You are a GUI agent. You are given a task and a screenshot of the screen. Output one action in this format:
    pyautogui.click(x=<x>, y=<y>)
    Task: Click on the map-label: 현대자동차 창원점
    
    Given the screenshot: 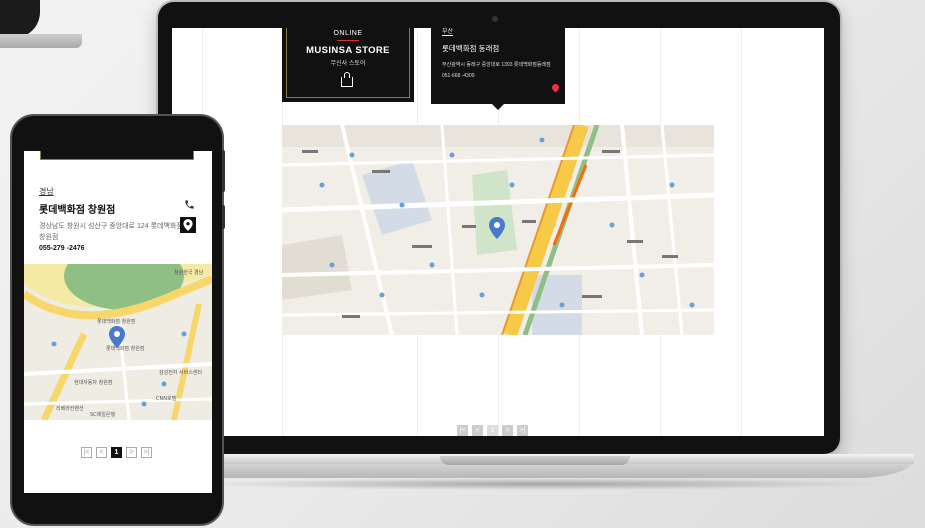 What is the action you would take?
    pyautogui.click(x=93, y=382)
    